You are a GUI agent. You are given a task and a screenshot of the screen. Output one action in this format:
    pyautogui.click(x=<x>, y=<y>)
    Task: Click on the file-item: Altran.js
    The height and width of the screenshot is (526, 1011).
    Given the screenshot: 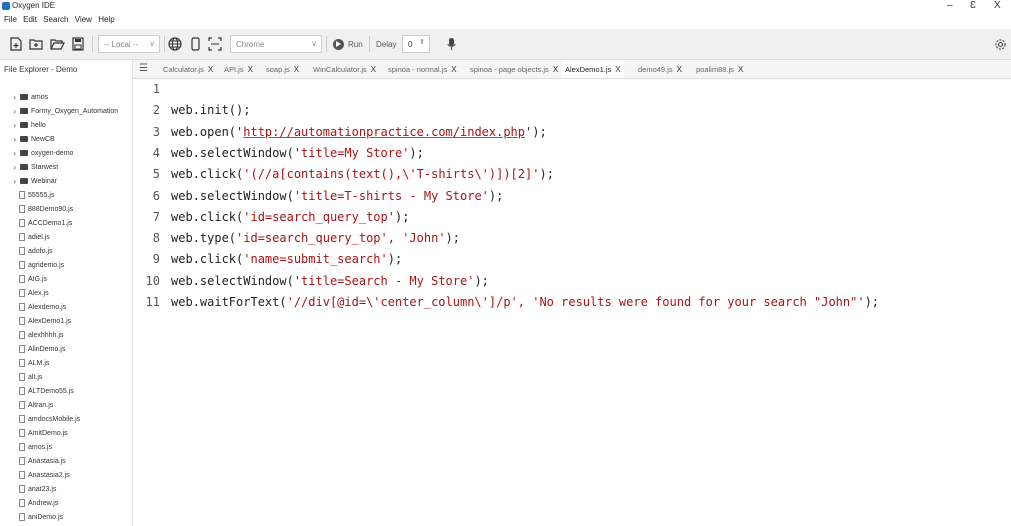 What is the action you would take?
    pyautogui.click(x=66, y=405)
    